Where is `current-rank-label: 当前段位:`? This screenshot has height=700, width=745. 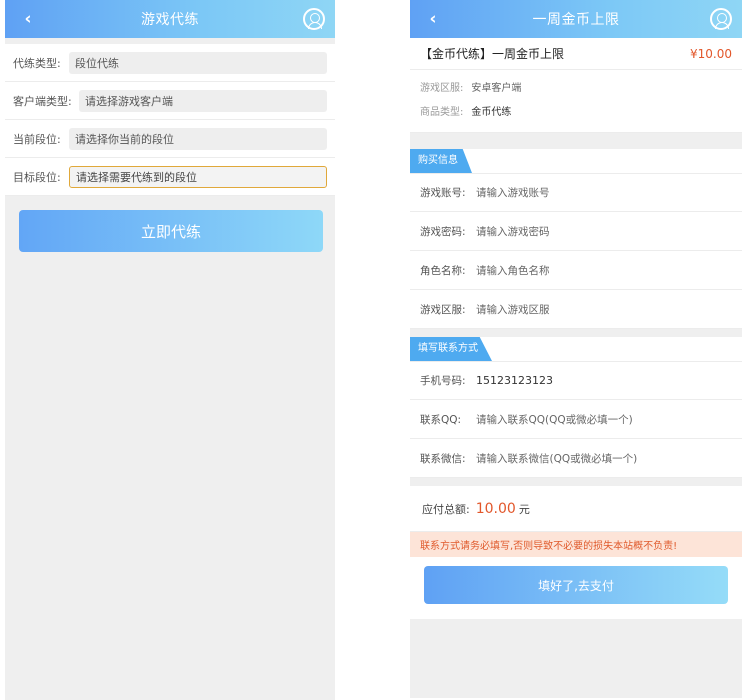 current-rank-label: 当前段位: is located at coordinates (37, 139).